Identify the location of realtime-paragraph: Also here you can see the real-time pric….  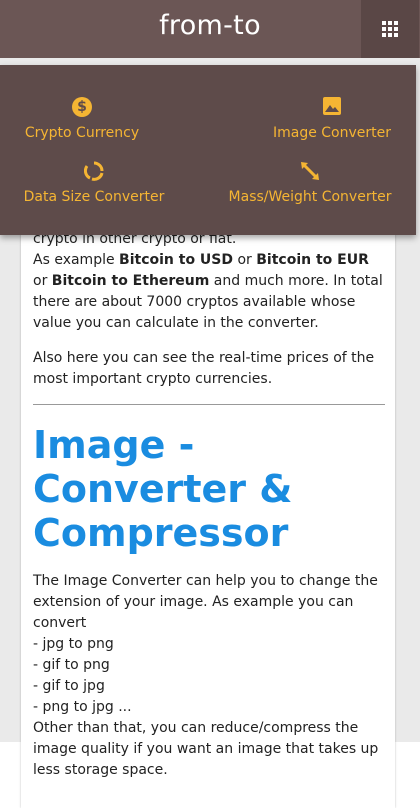
(204, 368).